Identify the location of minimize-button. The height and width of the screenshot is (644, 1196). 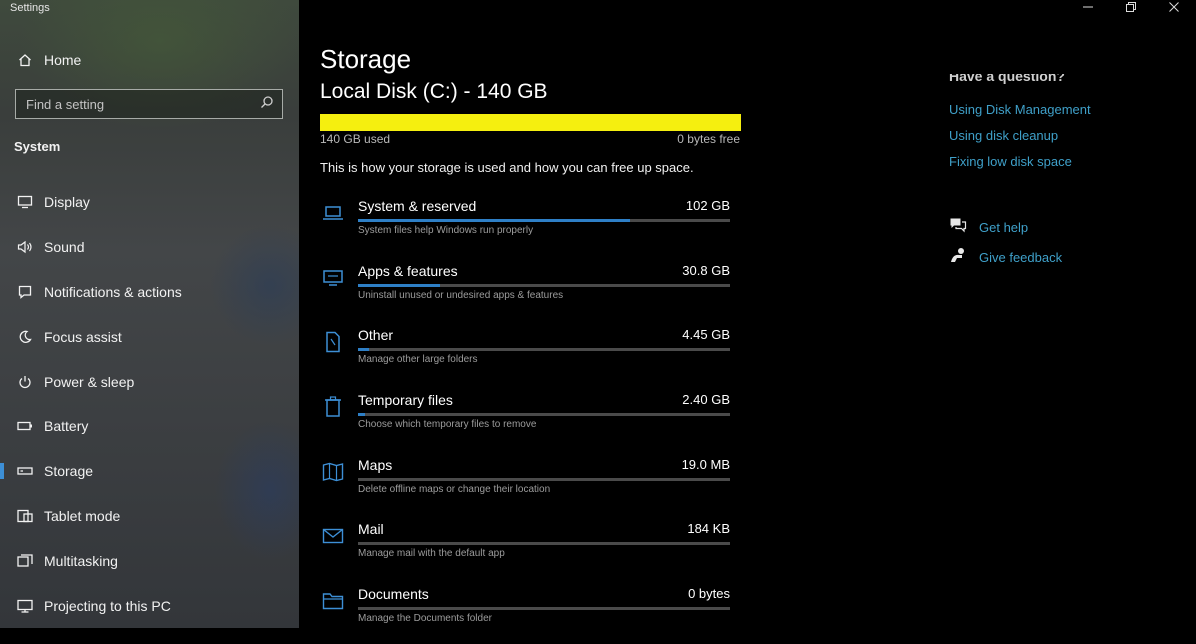
(1088, 8).